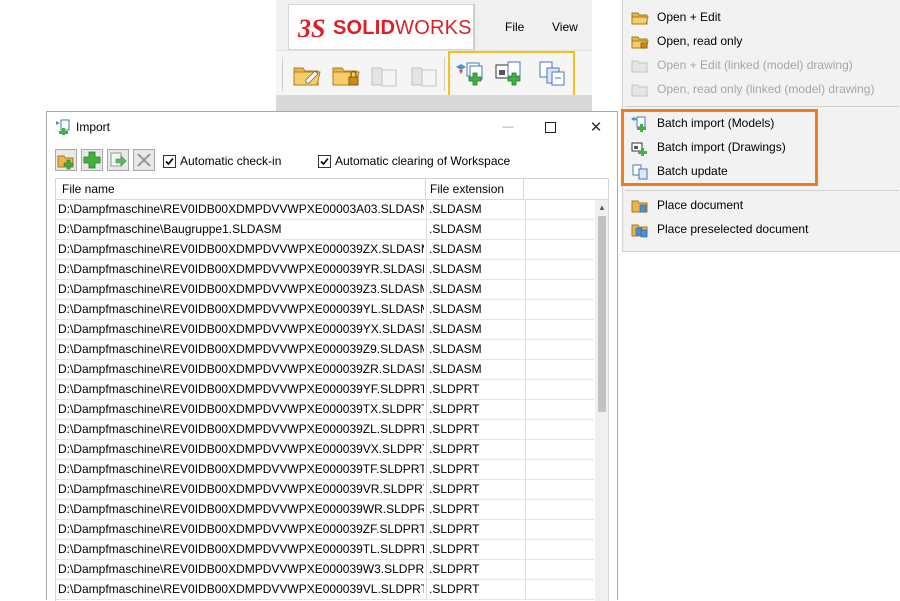 The width and height of the screenshot is (900, 601). I want to click on solidworks-workspace, so click(434, 103).